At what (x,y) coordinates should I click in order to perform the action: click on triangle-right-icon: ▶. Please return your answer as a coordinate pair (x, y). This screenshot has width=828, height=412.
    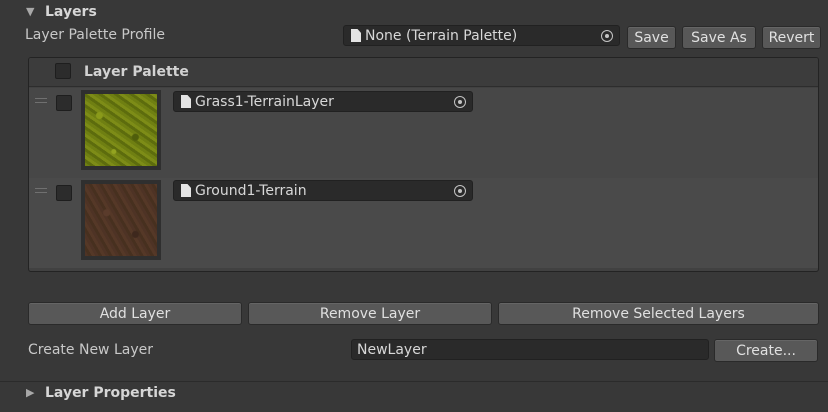
    Looking at the image, I should click on (30, 392).